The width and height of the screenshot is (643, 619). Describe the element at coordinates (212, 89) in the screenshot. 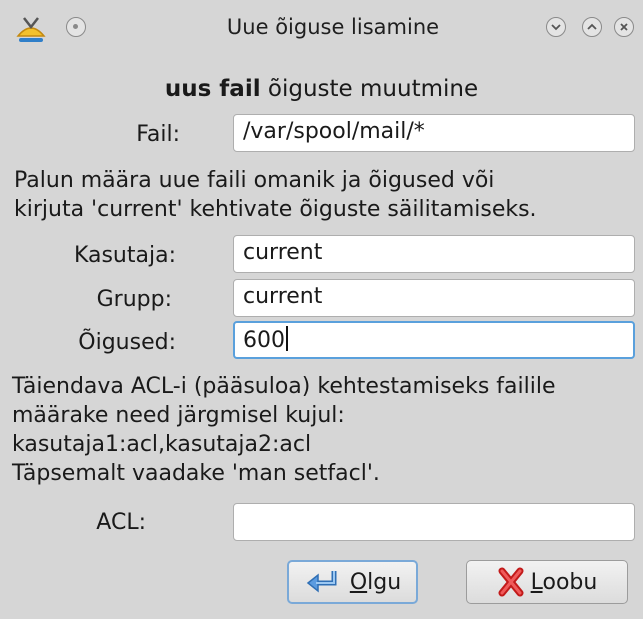

I see `heading-bold: uus fail` at that location.